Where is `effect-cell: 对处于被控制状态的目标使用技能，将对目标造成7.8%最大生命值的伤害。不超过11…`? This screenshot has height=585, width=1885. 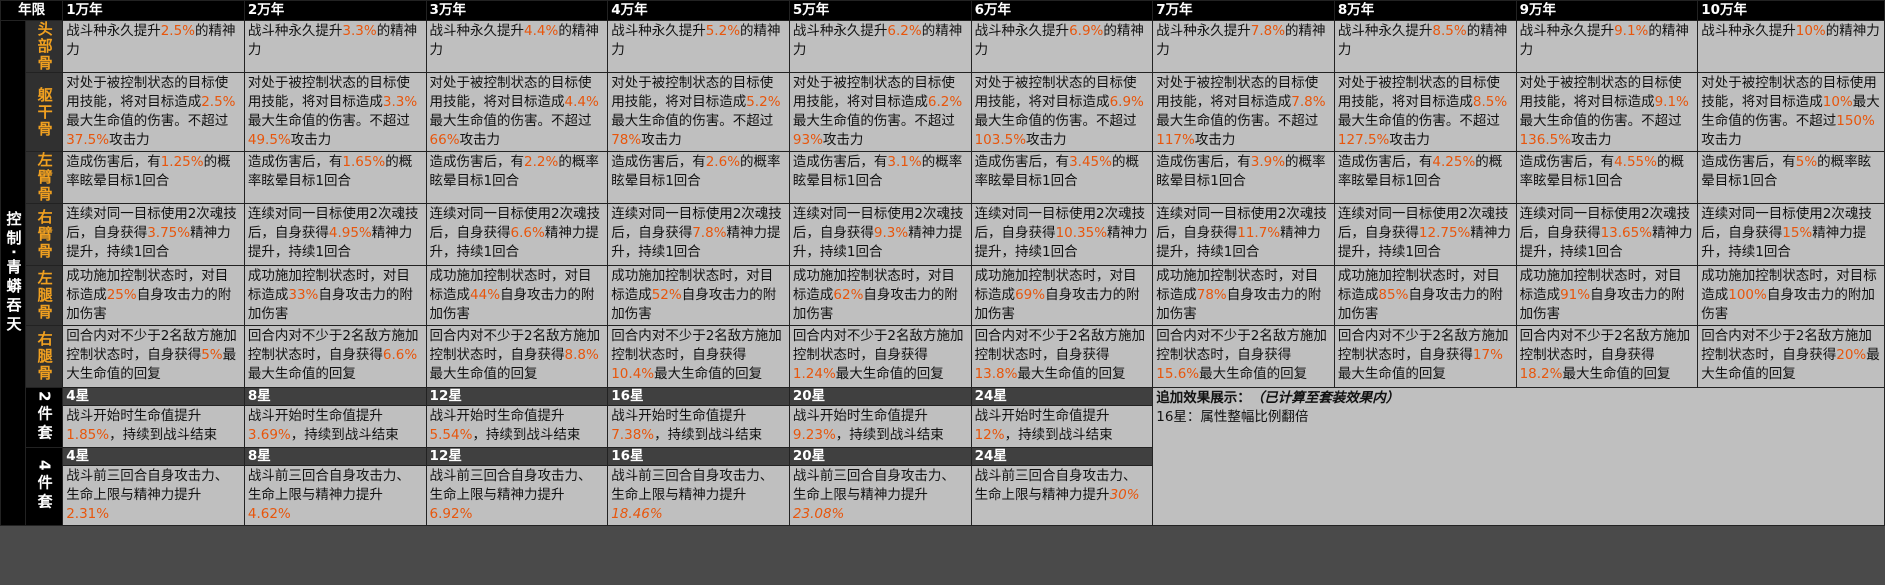
effect-cell: 对处于被控制状态的目标使用技能，将对目标造成7.8%最大生命值的伤害。不超过11… is located at coordinates (1243, 112).